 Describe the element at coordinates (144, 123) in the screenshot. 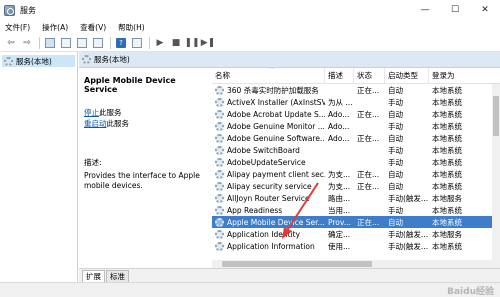

I see `restart-service-link: 重启动此服务` at that location.